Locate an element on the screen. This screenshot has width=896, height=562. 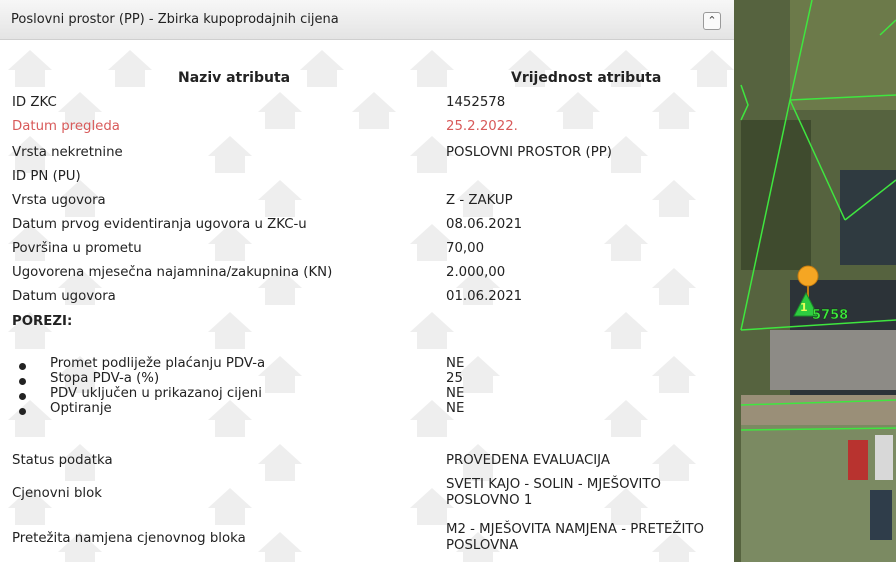
attr-value-vrsta-nekretnine: POSLOVNI PROSTOR (PP) is located at coordinates (529, 152).